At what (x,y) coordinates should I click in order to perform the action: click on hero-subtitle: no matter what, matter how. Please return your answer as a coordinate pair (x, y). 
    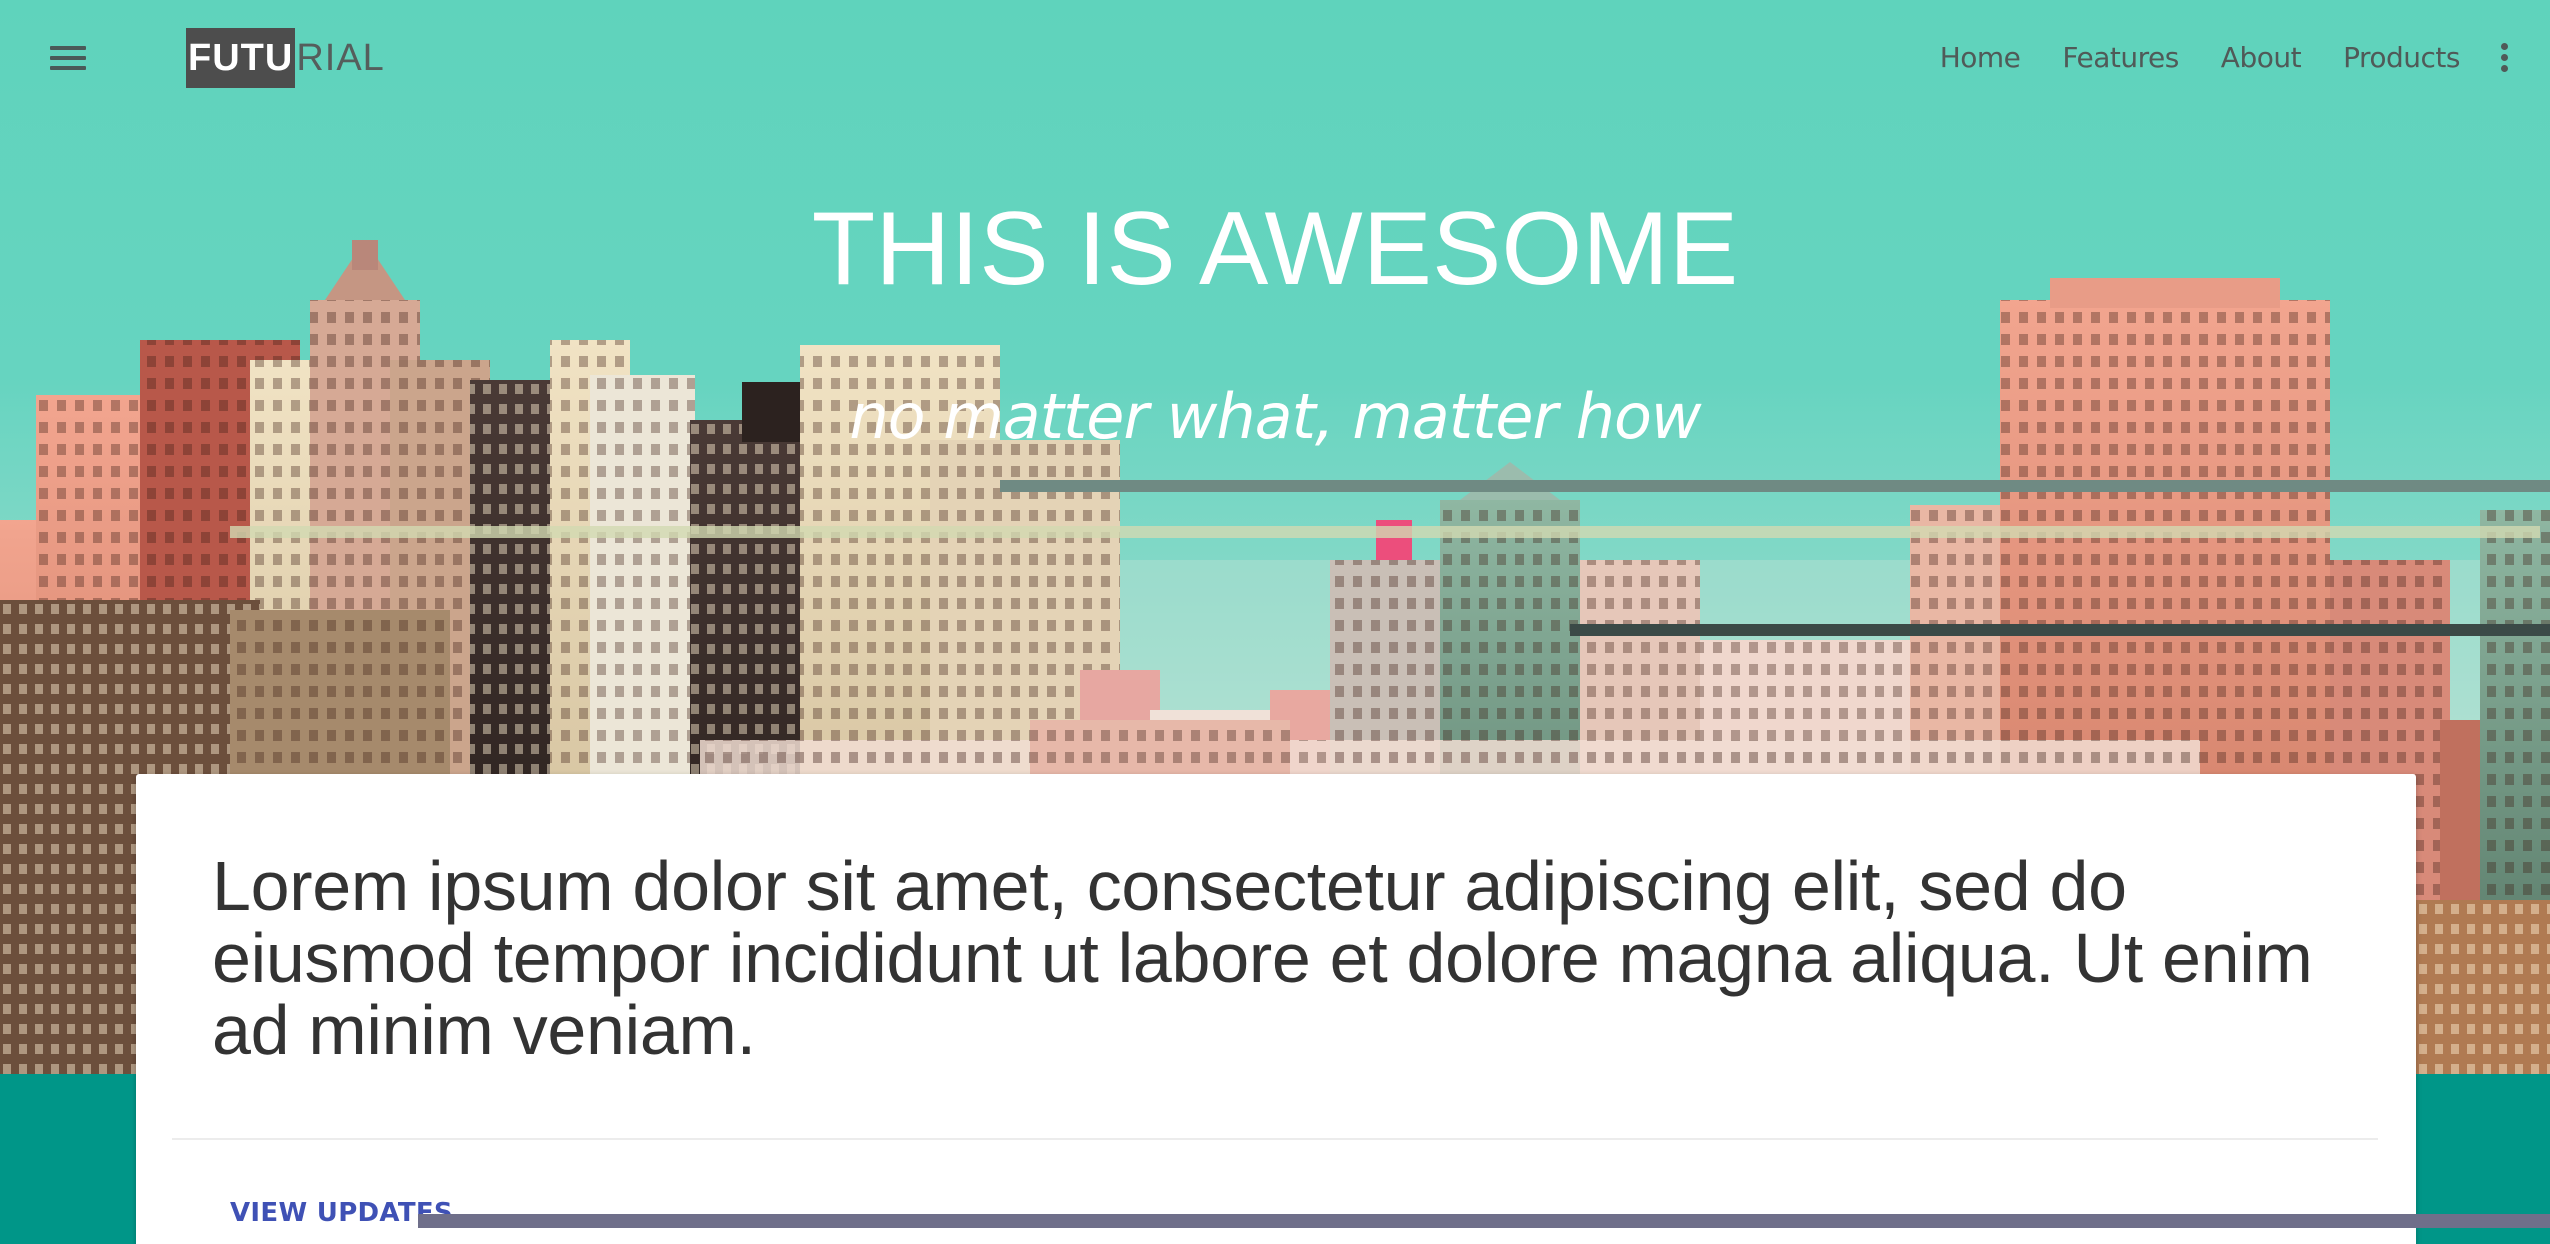
    Looking at the image, I should click on (1275, 416).